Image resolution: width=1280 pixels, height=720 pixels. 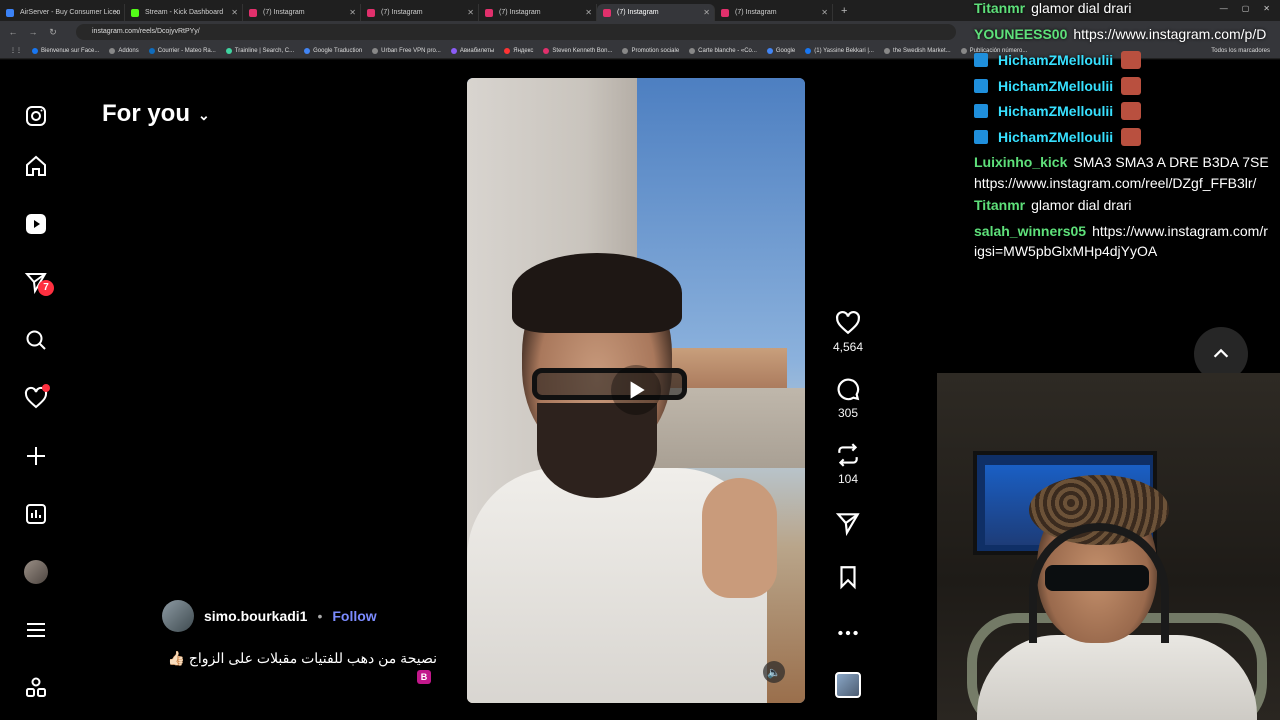 I want to click on home-icon, so click(x=36, y=166).